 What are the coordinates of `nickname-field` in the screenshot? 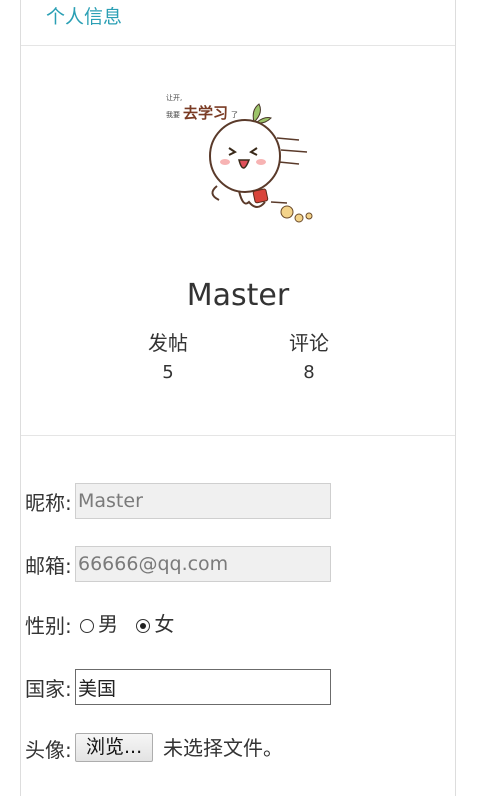 It's located at (203, 501).